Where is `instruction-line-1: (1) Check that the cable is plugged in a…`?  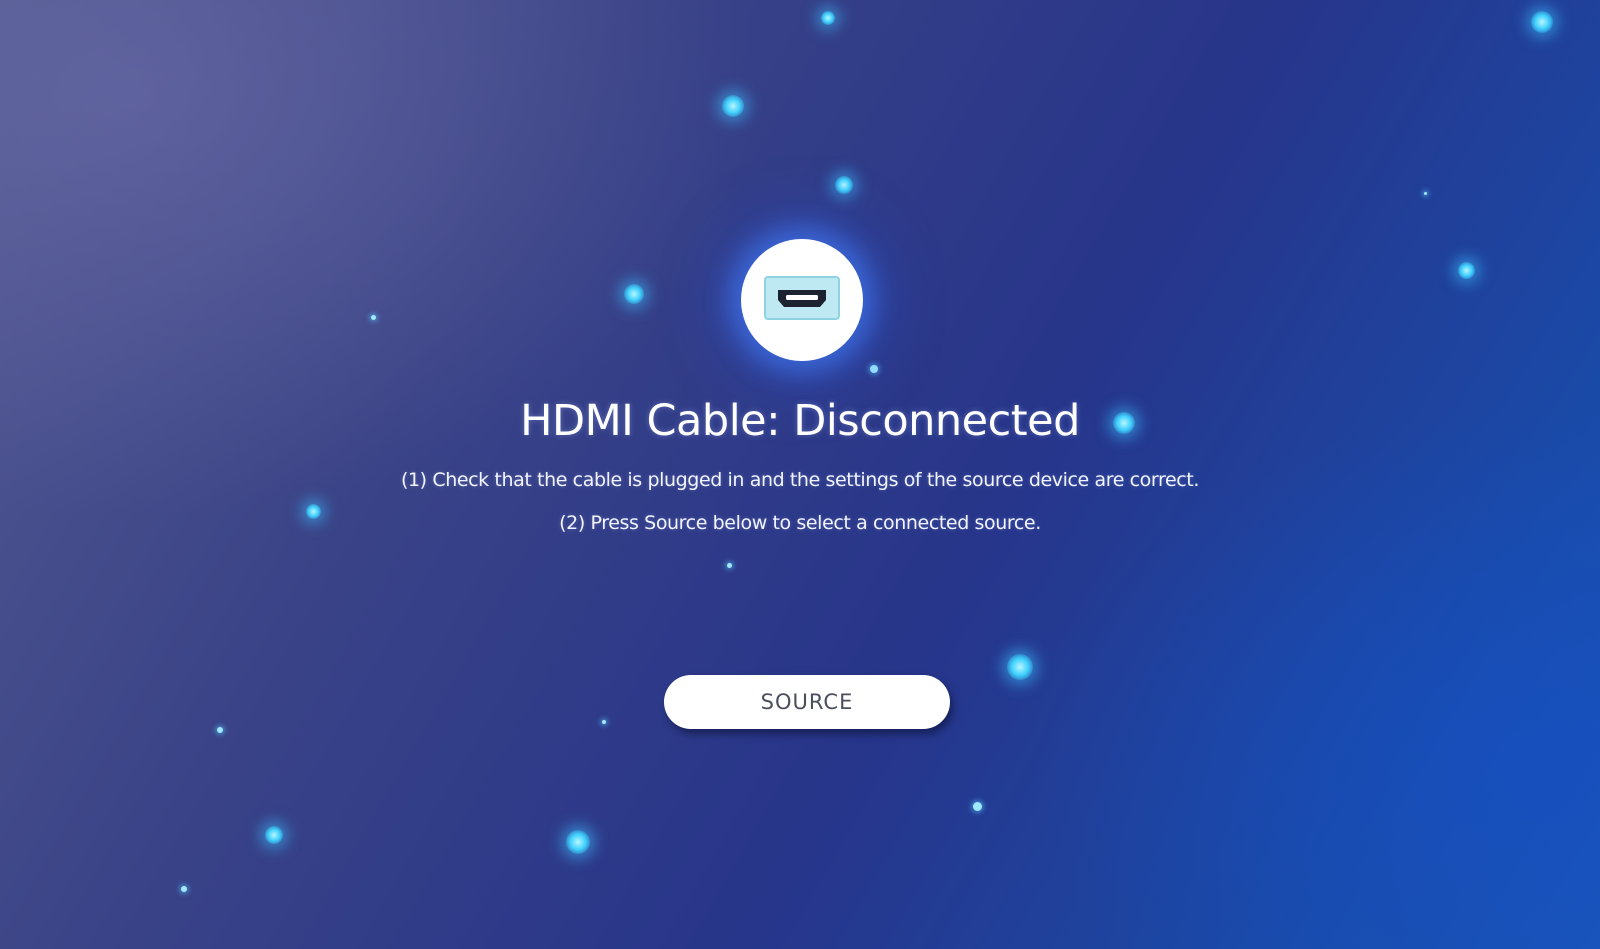
instruction-line-1: (1) Check that the cable is plugged in a… is located at coordinates (800, 480).